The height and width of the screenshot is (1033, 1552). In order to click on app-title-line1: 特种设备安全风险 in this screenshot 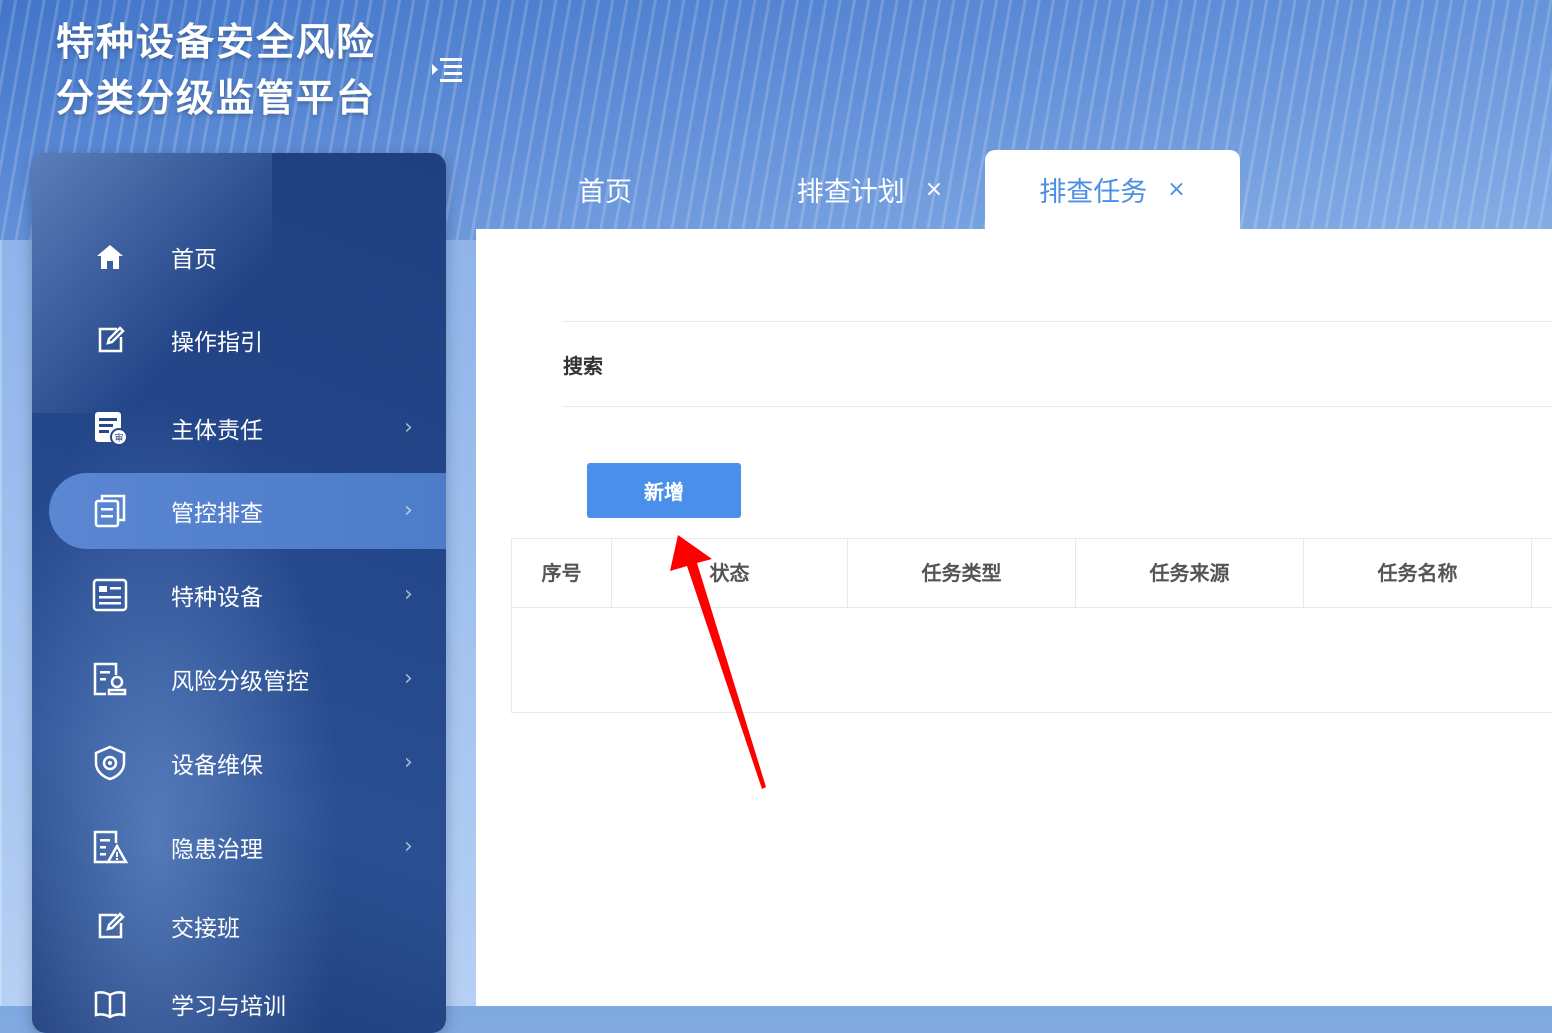, I will do `click(216, 42)`.